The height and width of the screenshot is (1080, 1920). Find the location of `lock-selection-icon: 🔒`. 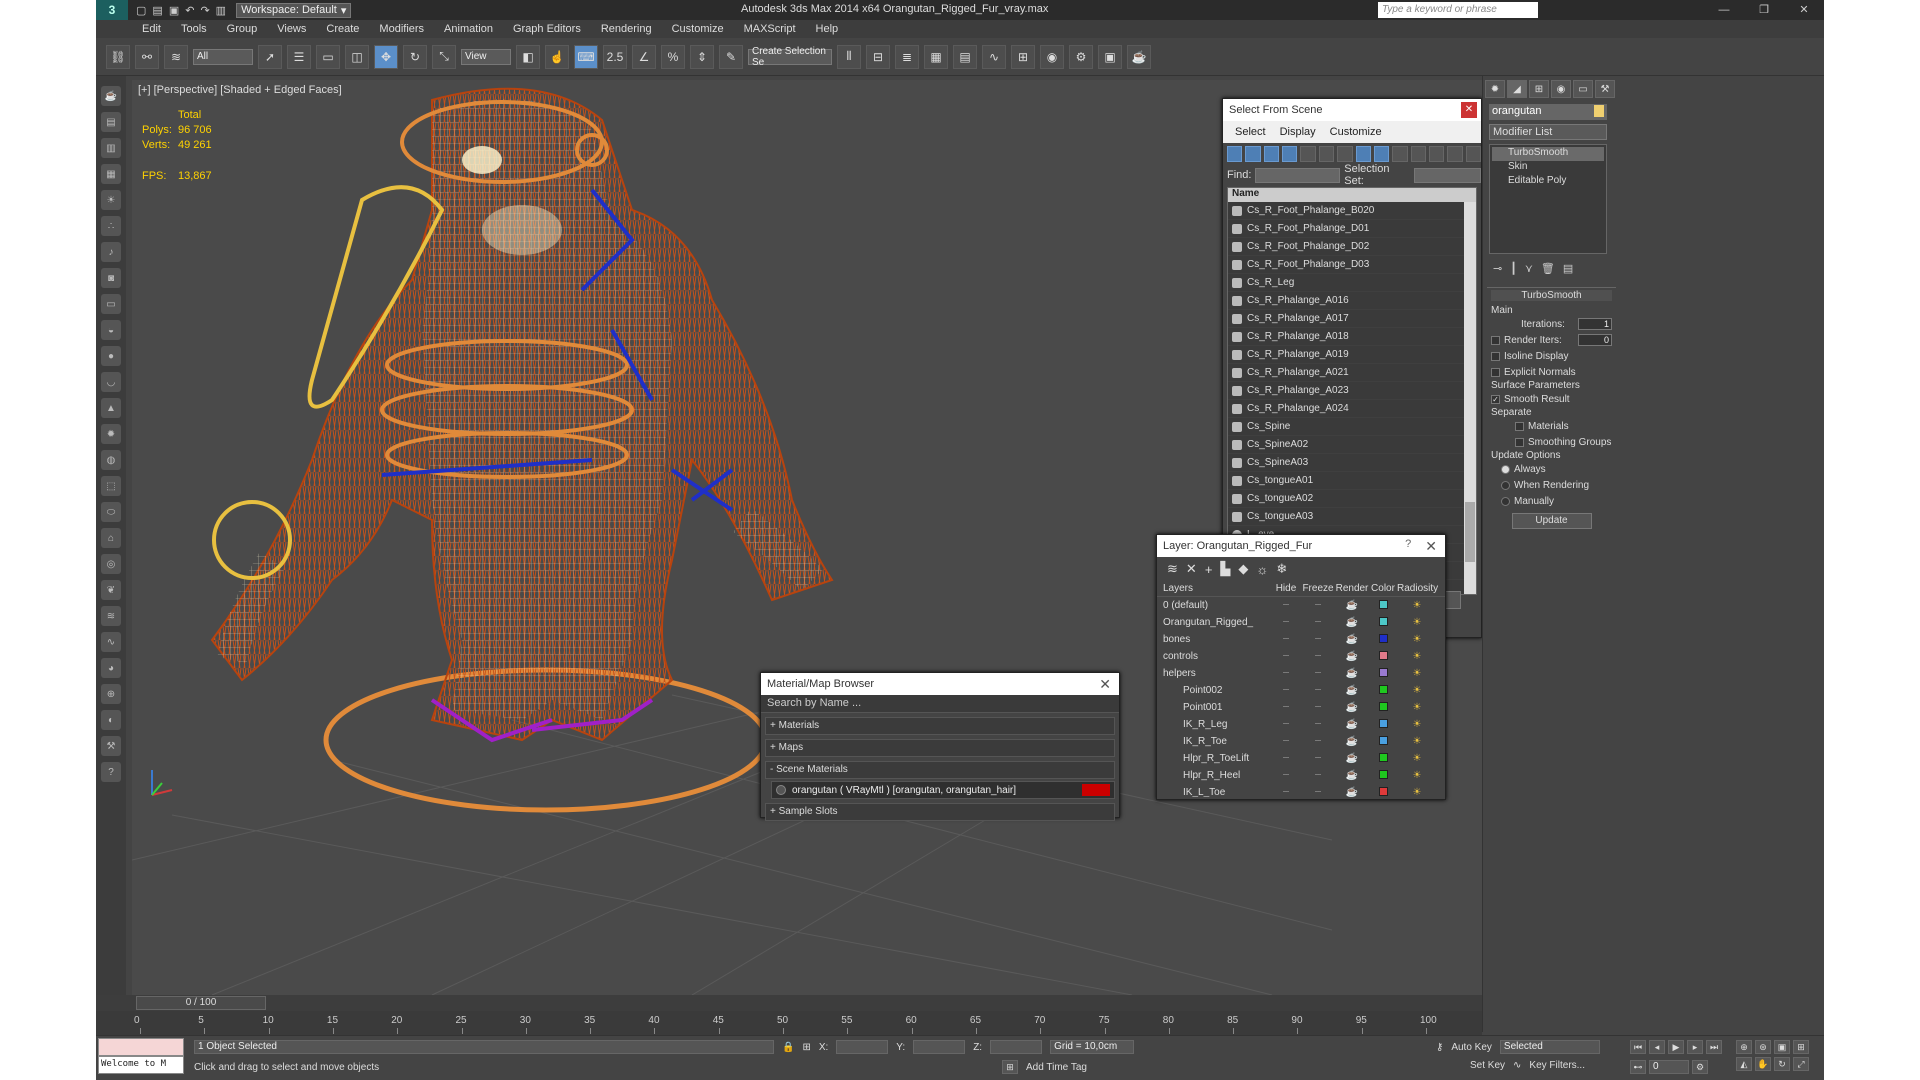

lock-selection-icon: 🔒 is located at coordinates (788, 1047).